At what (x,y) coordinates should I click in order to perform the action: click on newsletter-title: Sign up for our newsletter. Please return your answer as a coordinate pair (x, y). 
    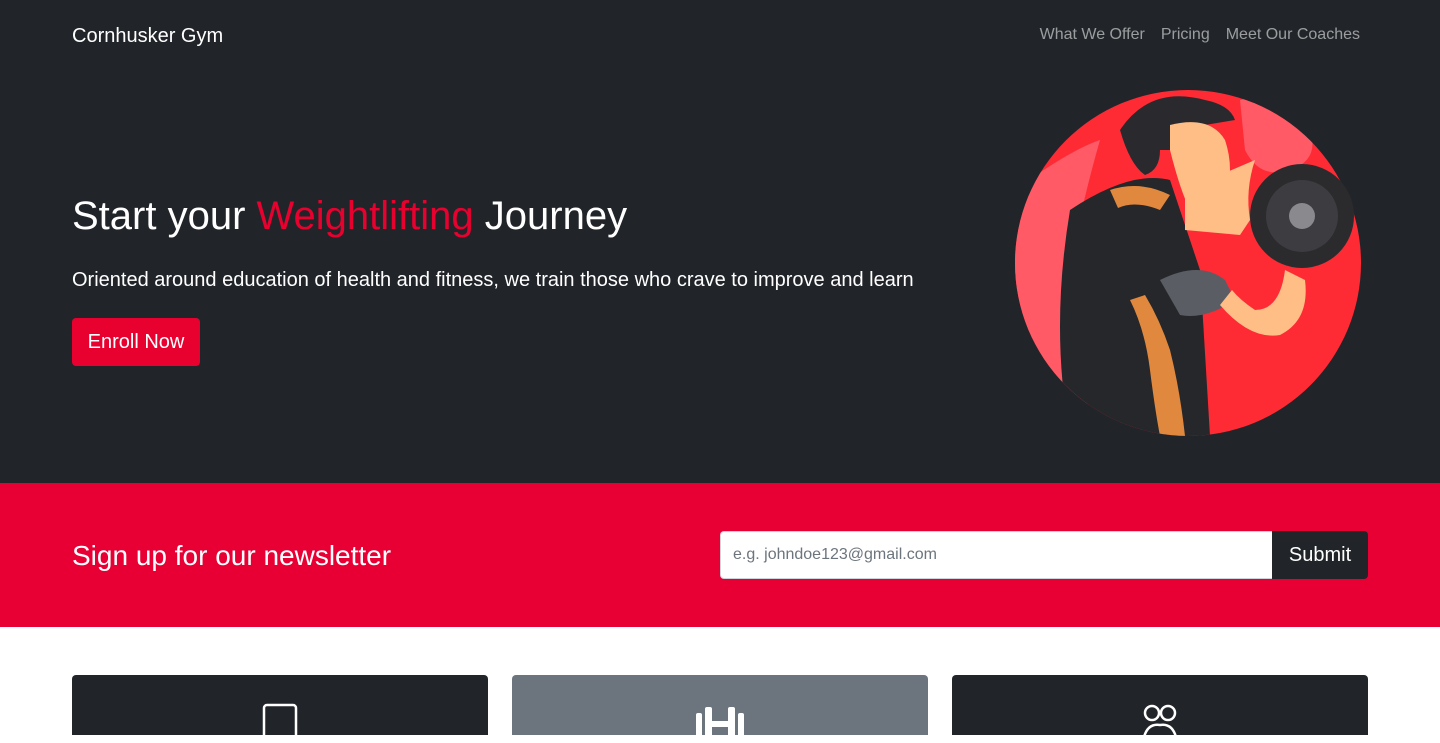
    Looking at the image, I should click on (232, 555).